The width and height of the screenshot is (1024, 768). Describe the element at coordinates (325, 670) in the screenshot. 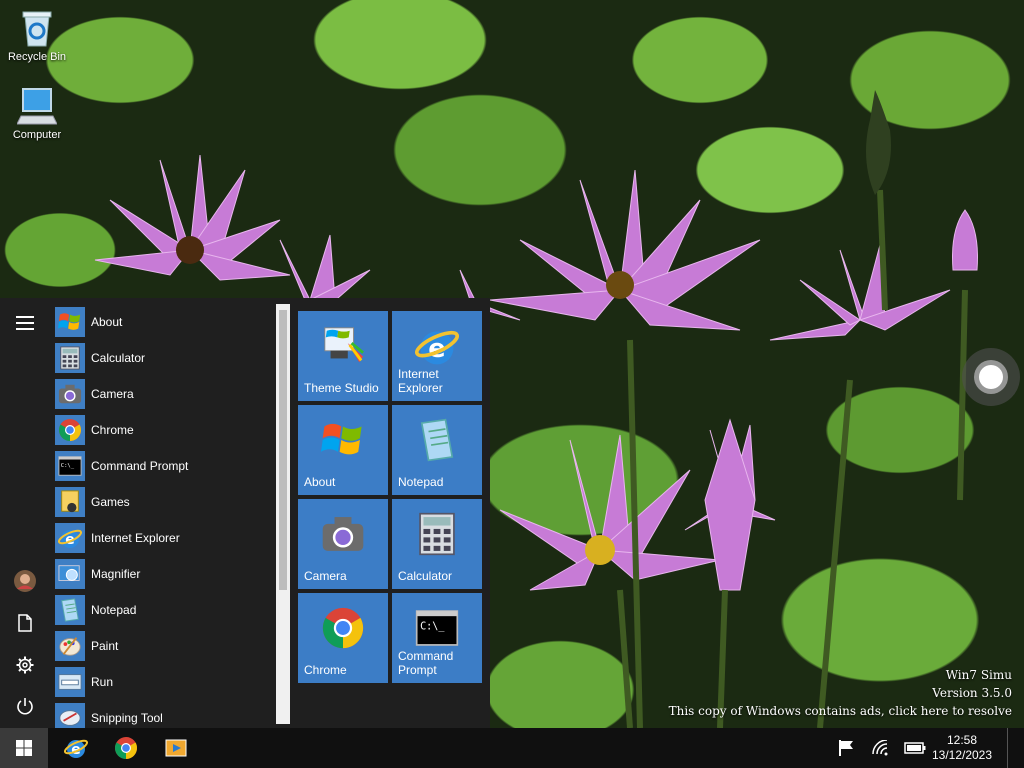

I see `tile-label: Chrome` at that location.